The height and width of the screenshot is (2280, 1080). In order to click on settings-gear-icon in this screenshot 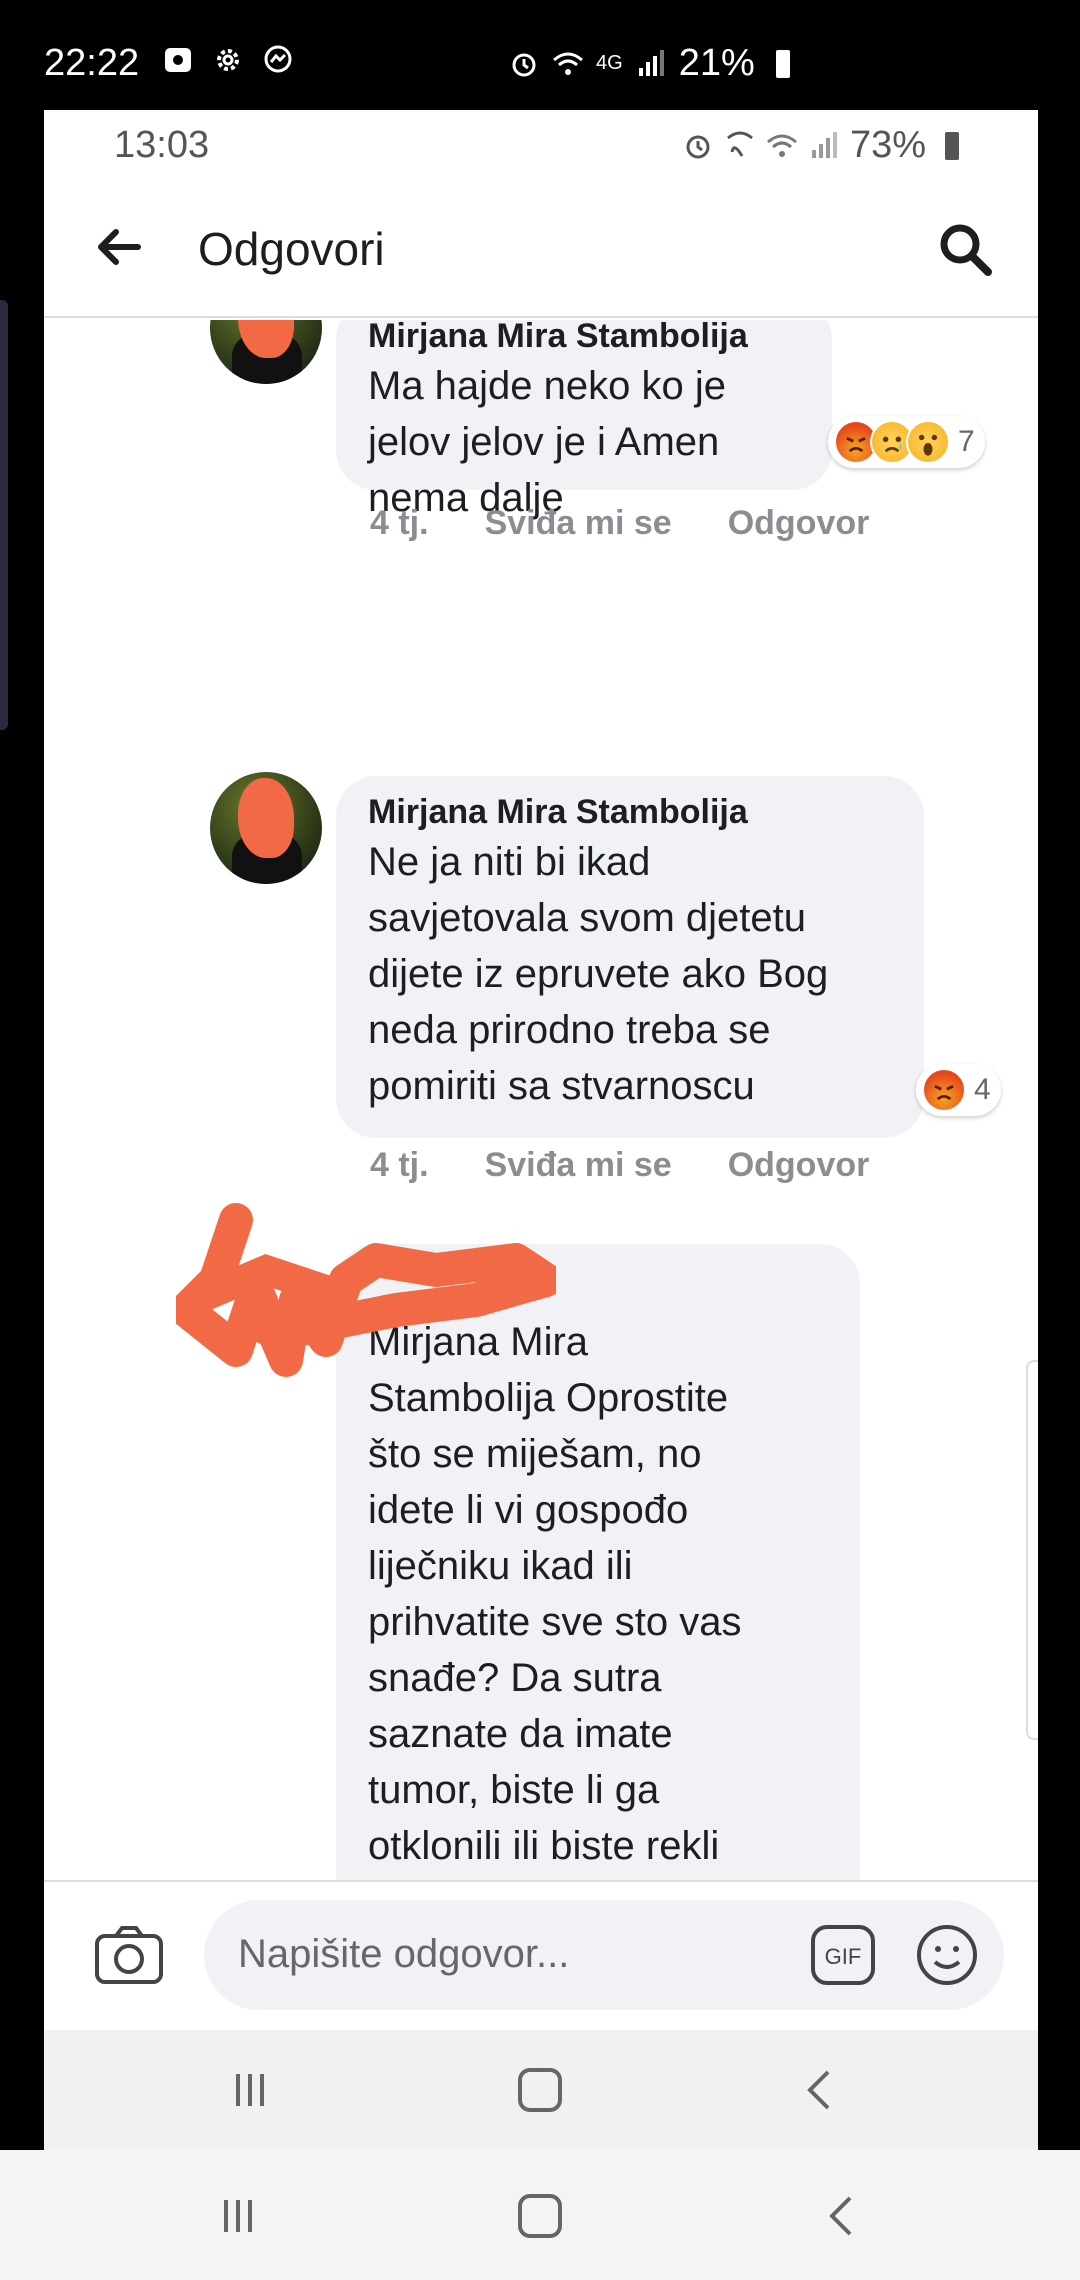, I will do `click(228, 60)`.